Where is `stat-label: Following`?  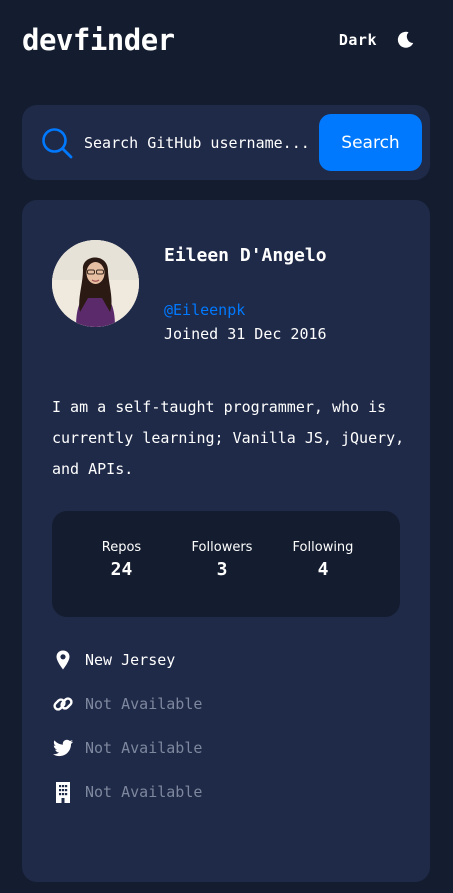
stat-label: Following is located at coordinates (323, 547).